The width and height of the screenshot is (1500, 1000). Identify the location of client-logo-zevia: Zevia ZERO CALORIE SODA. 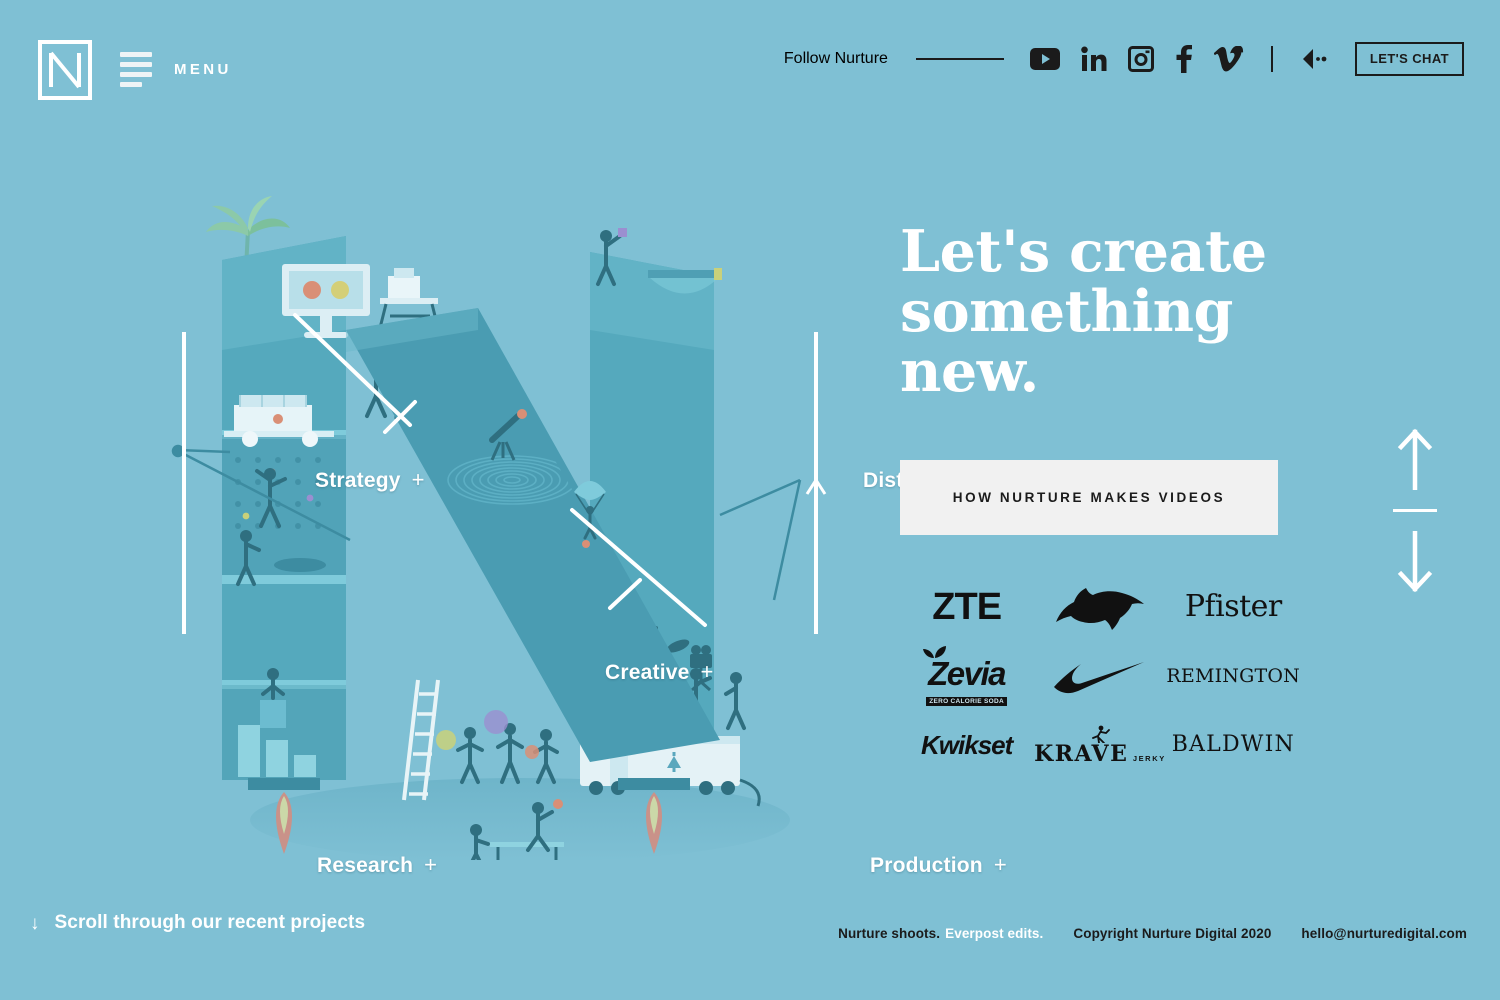
(966, 676).